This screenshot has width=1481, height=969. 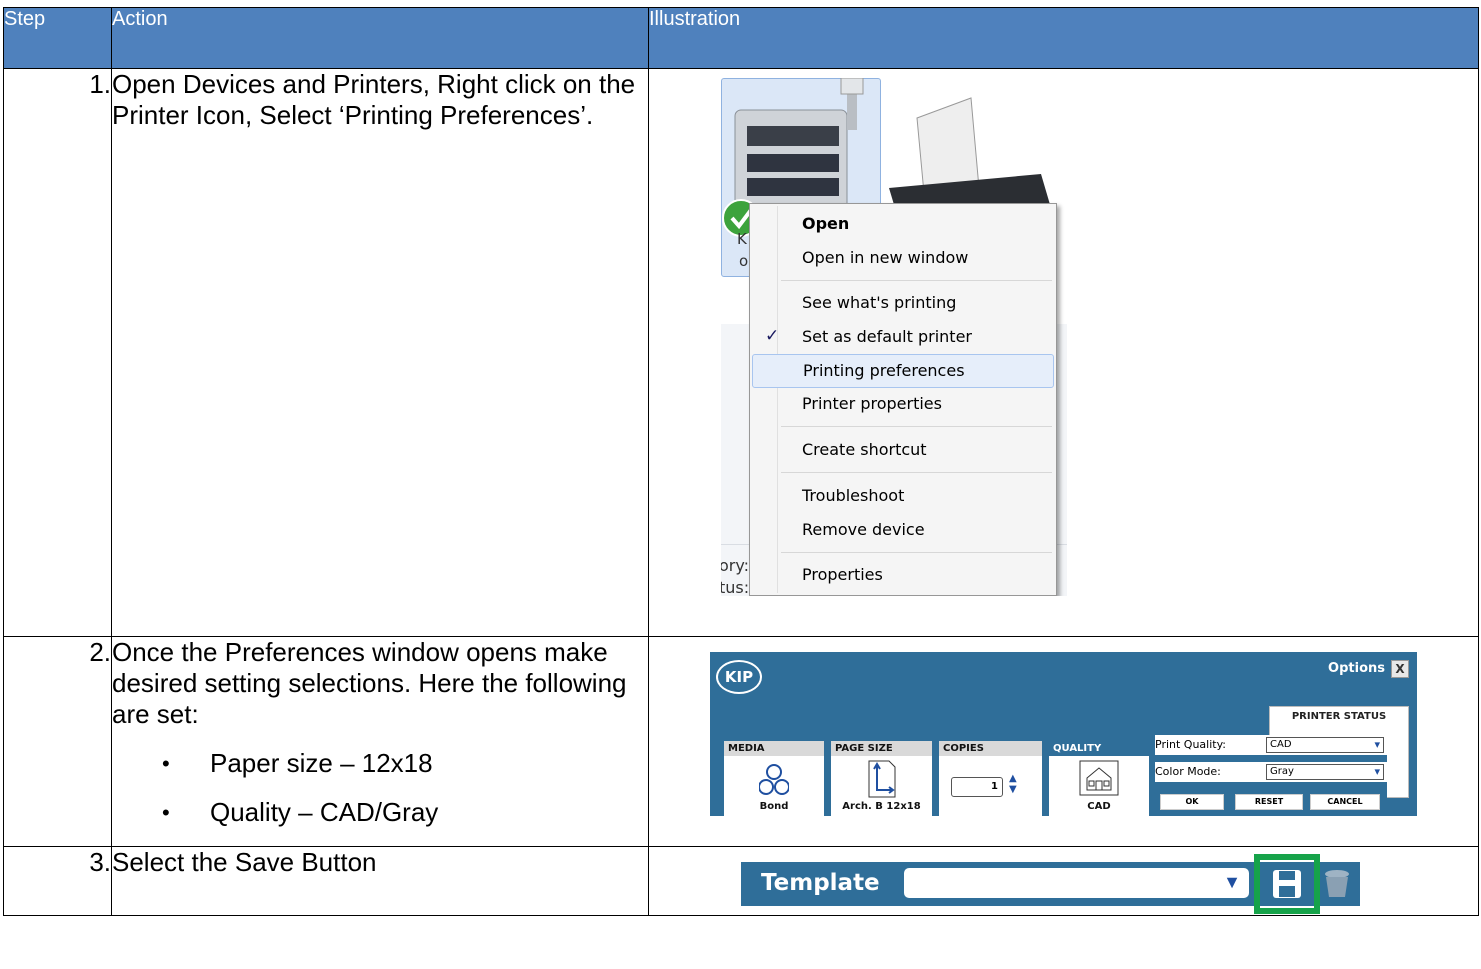 What do you see at coordinates (380, 788) in the screenshot?
I see `settings-list: Paper size – 12x18 Quality – CAD/Gray` at bounding box center [380, 788].